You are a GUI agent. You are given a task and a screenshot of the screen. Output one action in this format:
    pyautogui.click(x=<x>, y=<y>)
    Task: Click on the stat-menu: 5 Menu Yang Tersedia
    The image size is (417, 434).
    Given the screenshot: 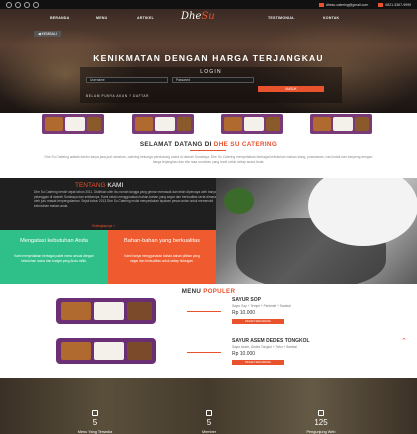 What is the action you would take?
    pyautogui.click(x=95, y=422)
    